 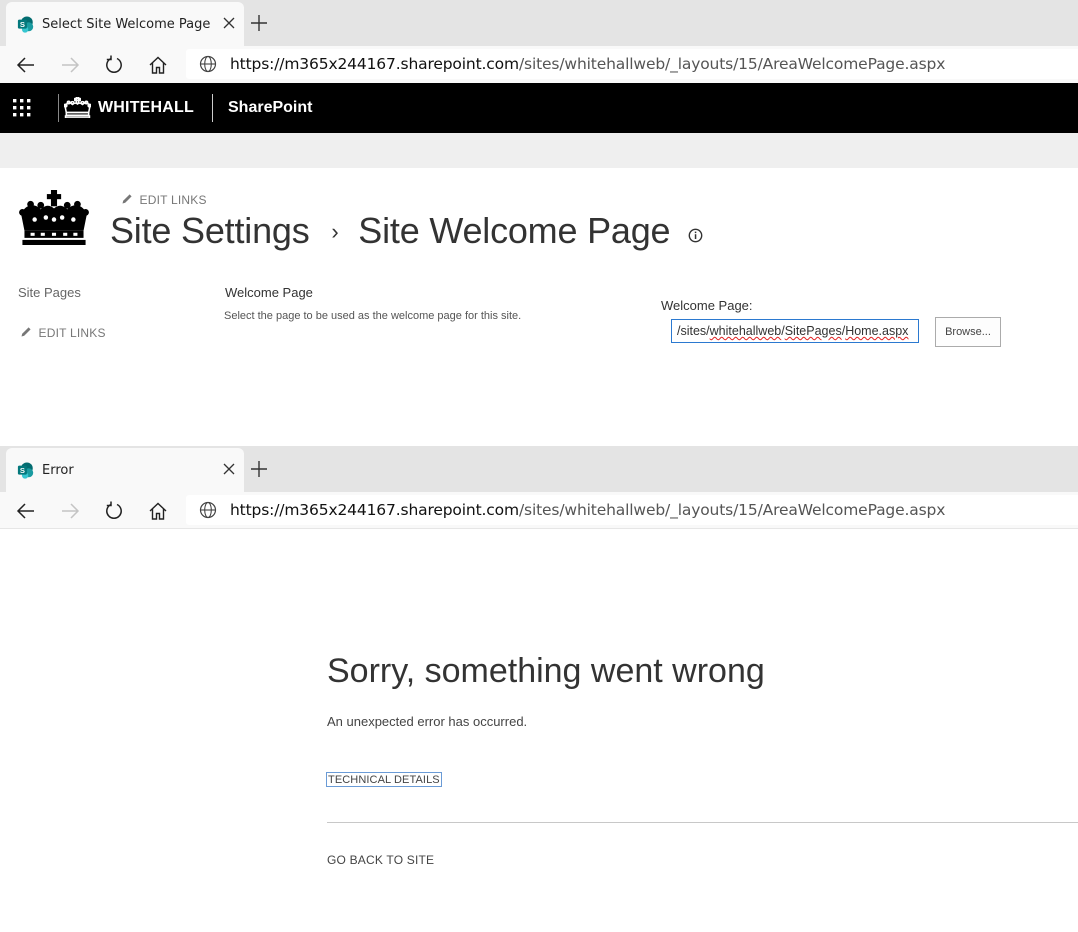 I want to click on browser-tab: Select Site Welcome Page, so click(x=125, y=24).